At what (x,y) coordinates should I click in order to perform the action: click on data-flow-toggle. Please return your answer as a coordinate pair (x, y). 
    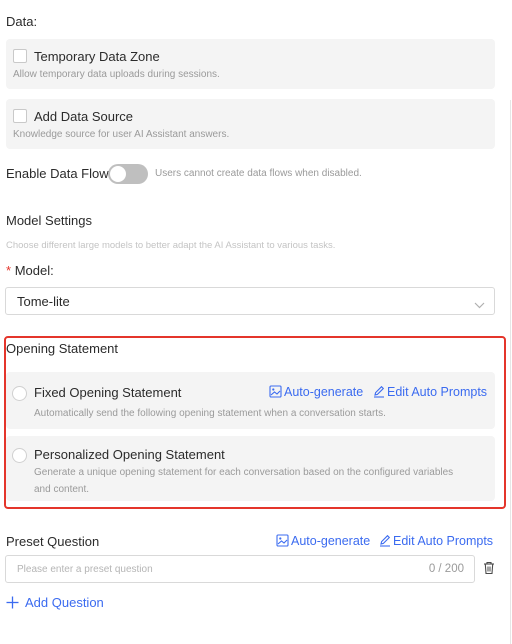
    Looking at the image, I should click on (128, 174).